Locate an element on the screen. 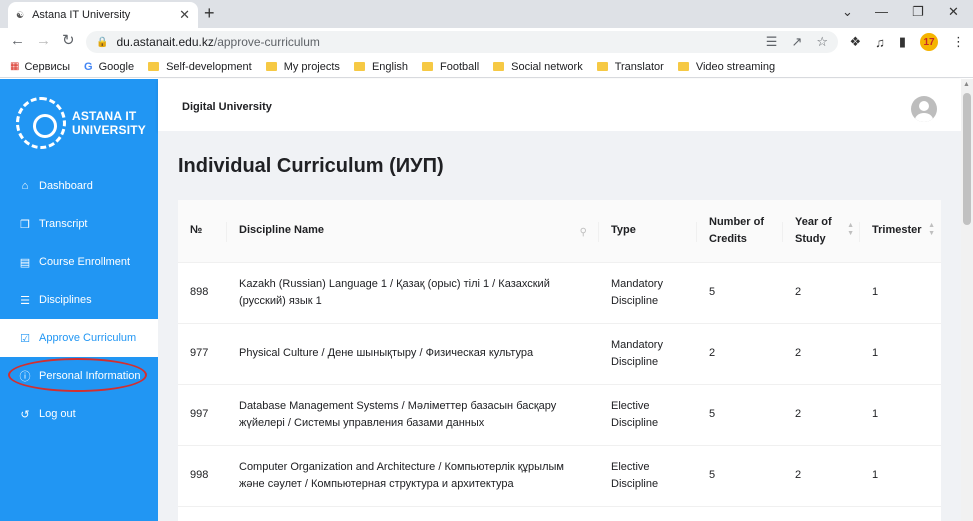  aitu-logo-icon is located at coordinates (41, 123).